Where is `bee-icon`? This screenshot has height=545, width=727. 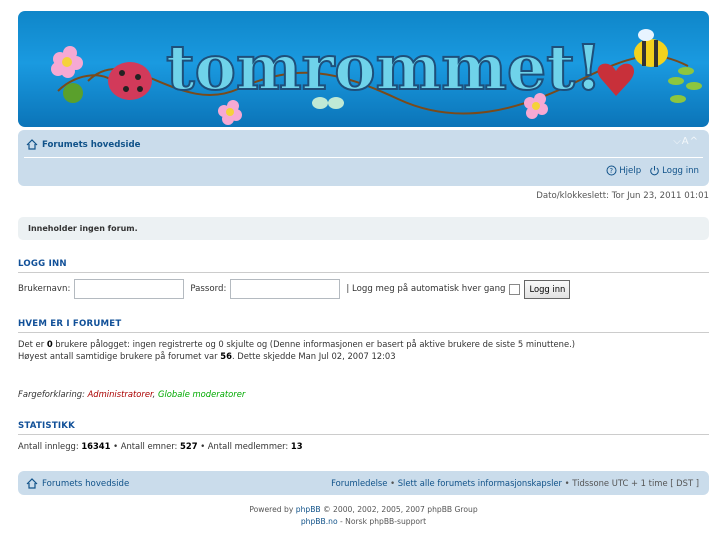
bee-icon is located at coordinates (651, 48).